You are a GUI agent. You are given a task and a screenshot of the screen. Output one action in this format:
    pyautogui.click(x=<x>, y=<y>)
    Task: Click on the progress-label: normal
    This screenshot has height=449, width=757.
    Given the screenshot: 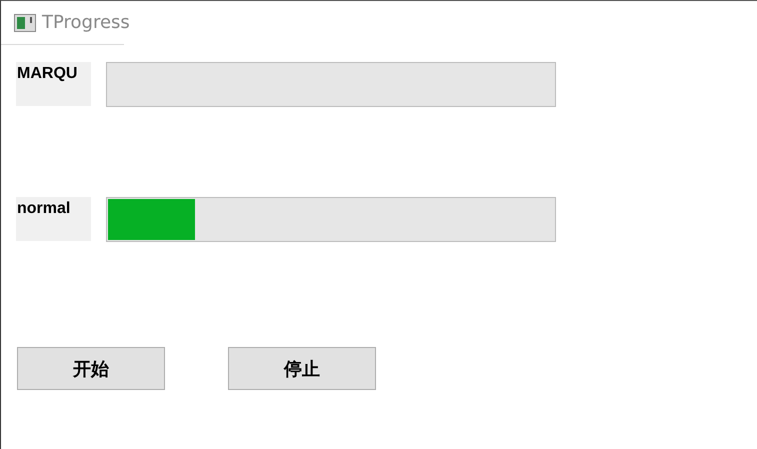 What is the action you would take?
    pyautogui.click(x=53, y=219)
    